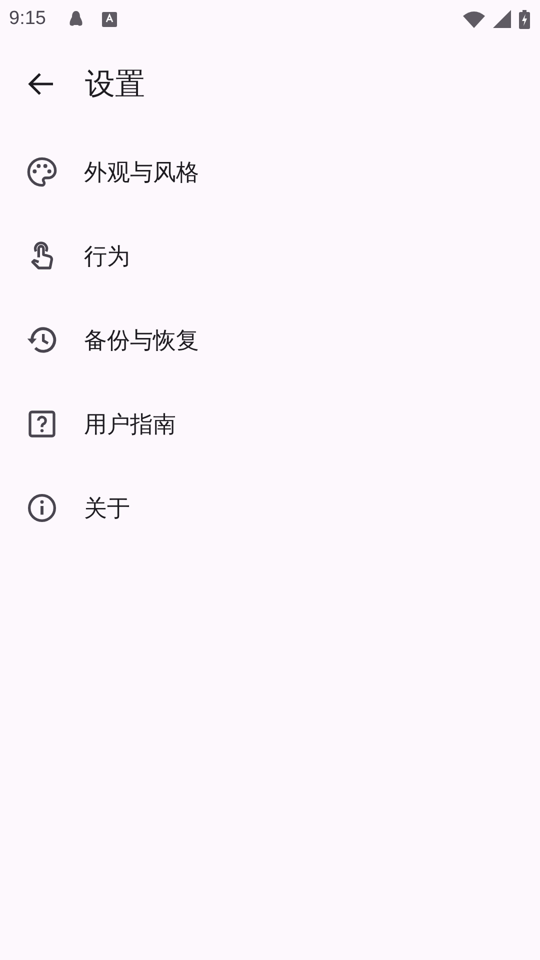 This screenshot has height=960, width=540. What do you see at coordinates (270, 172) in the screenshot?
I see `settings-item: 外观与风格` at bounding box center [270, 172].